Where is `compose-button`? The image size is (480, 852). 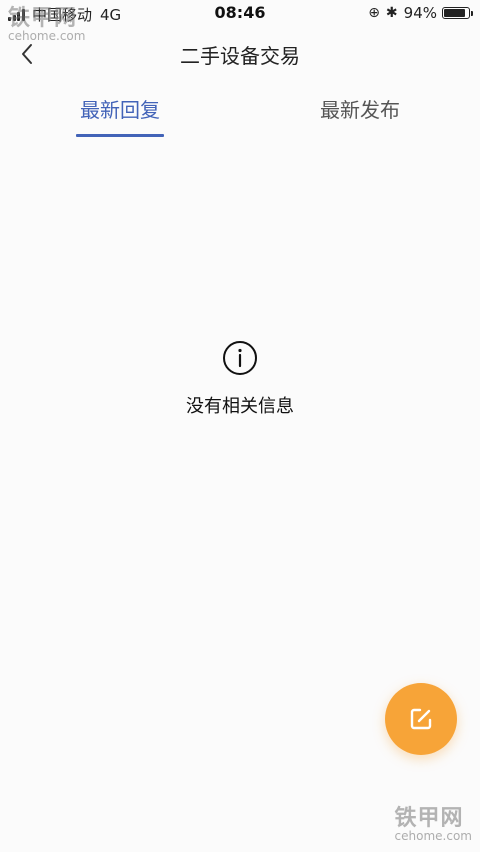 compose-button is located at coordinates (421, 719).